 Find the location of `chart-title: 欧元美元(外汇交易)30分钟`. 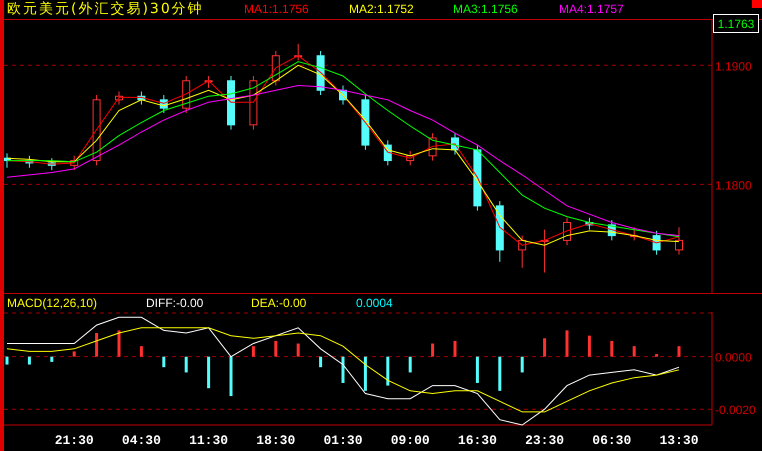

chart-title: 欧元美元(外汇交易)30分钟 is located at coordinates (105, 9).